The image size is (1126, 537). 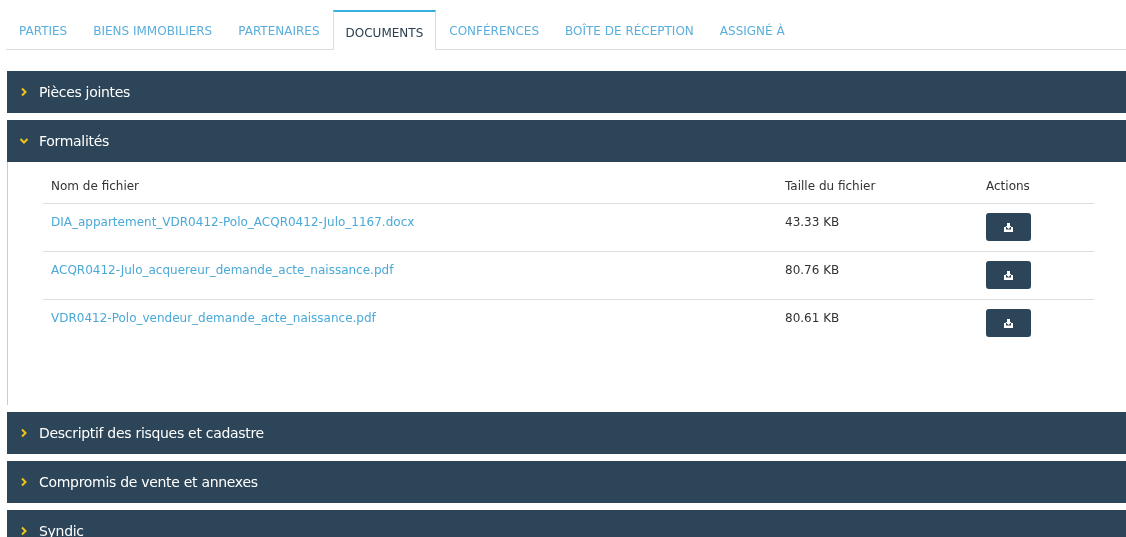 I want to click on tab: CONFÉRENCES, so click(x=494, y=30).